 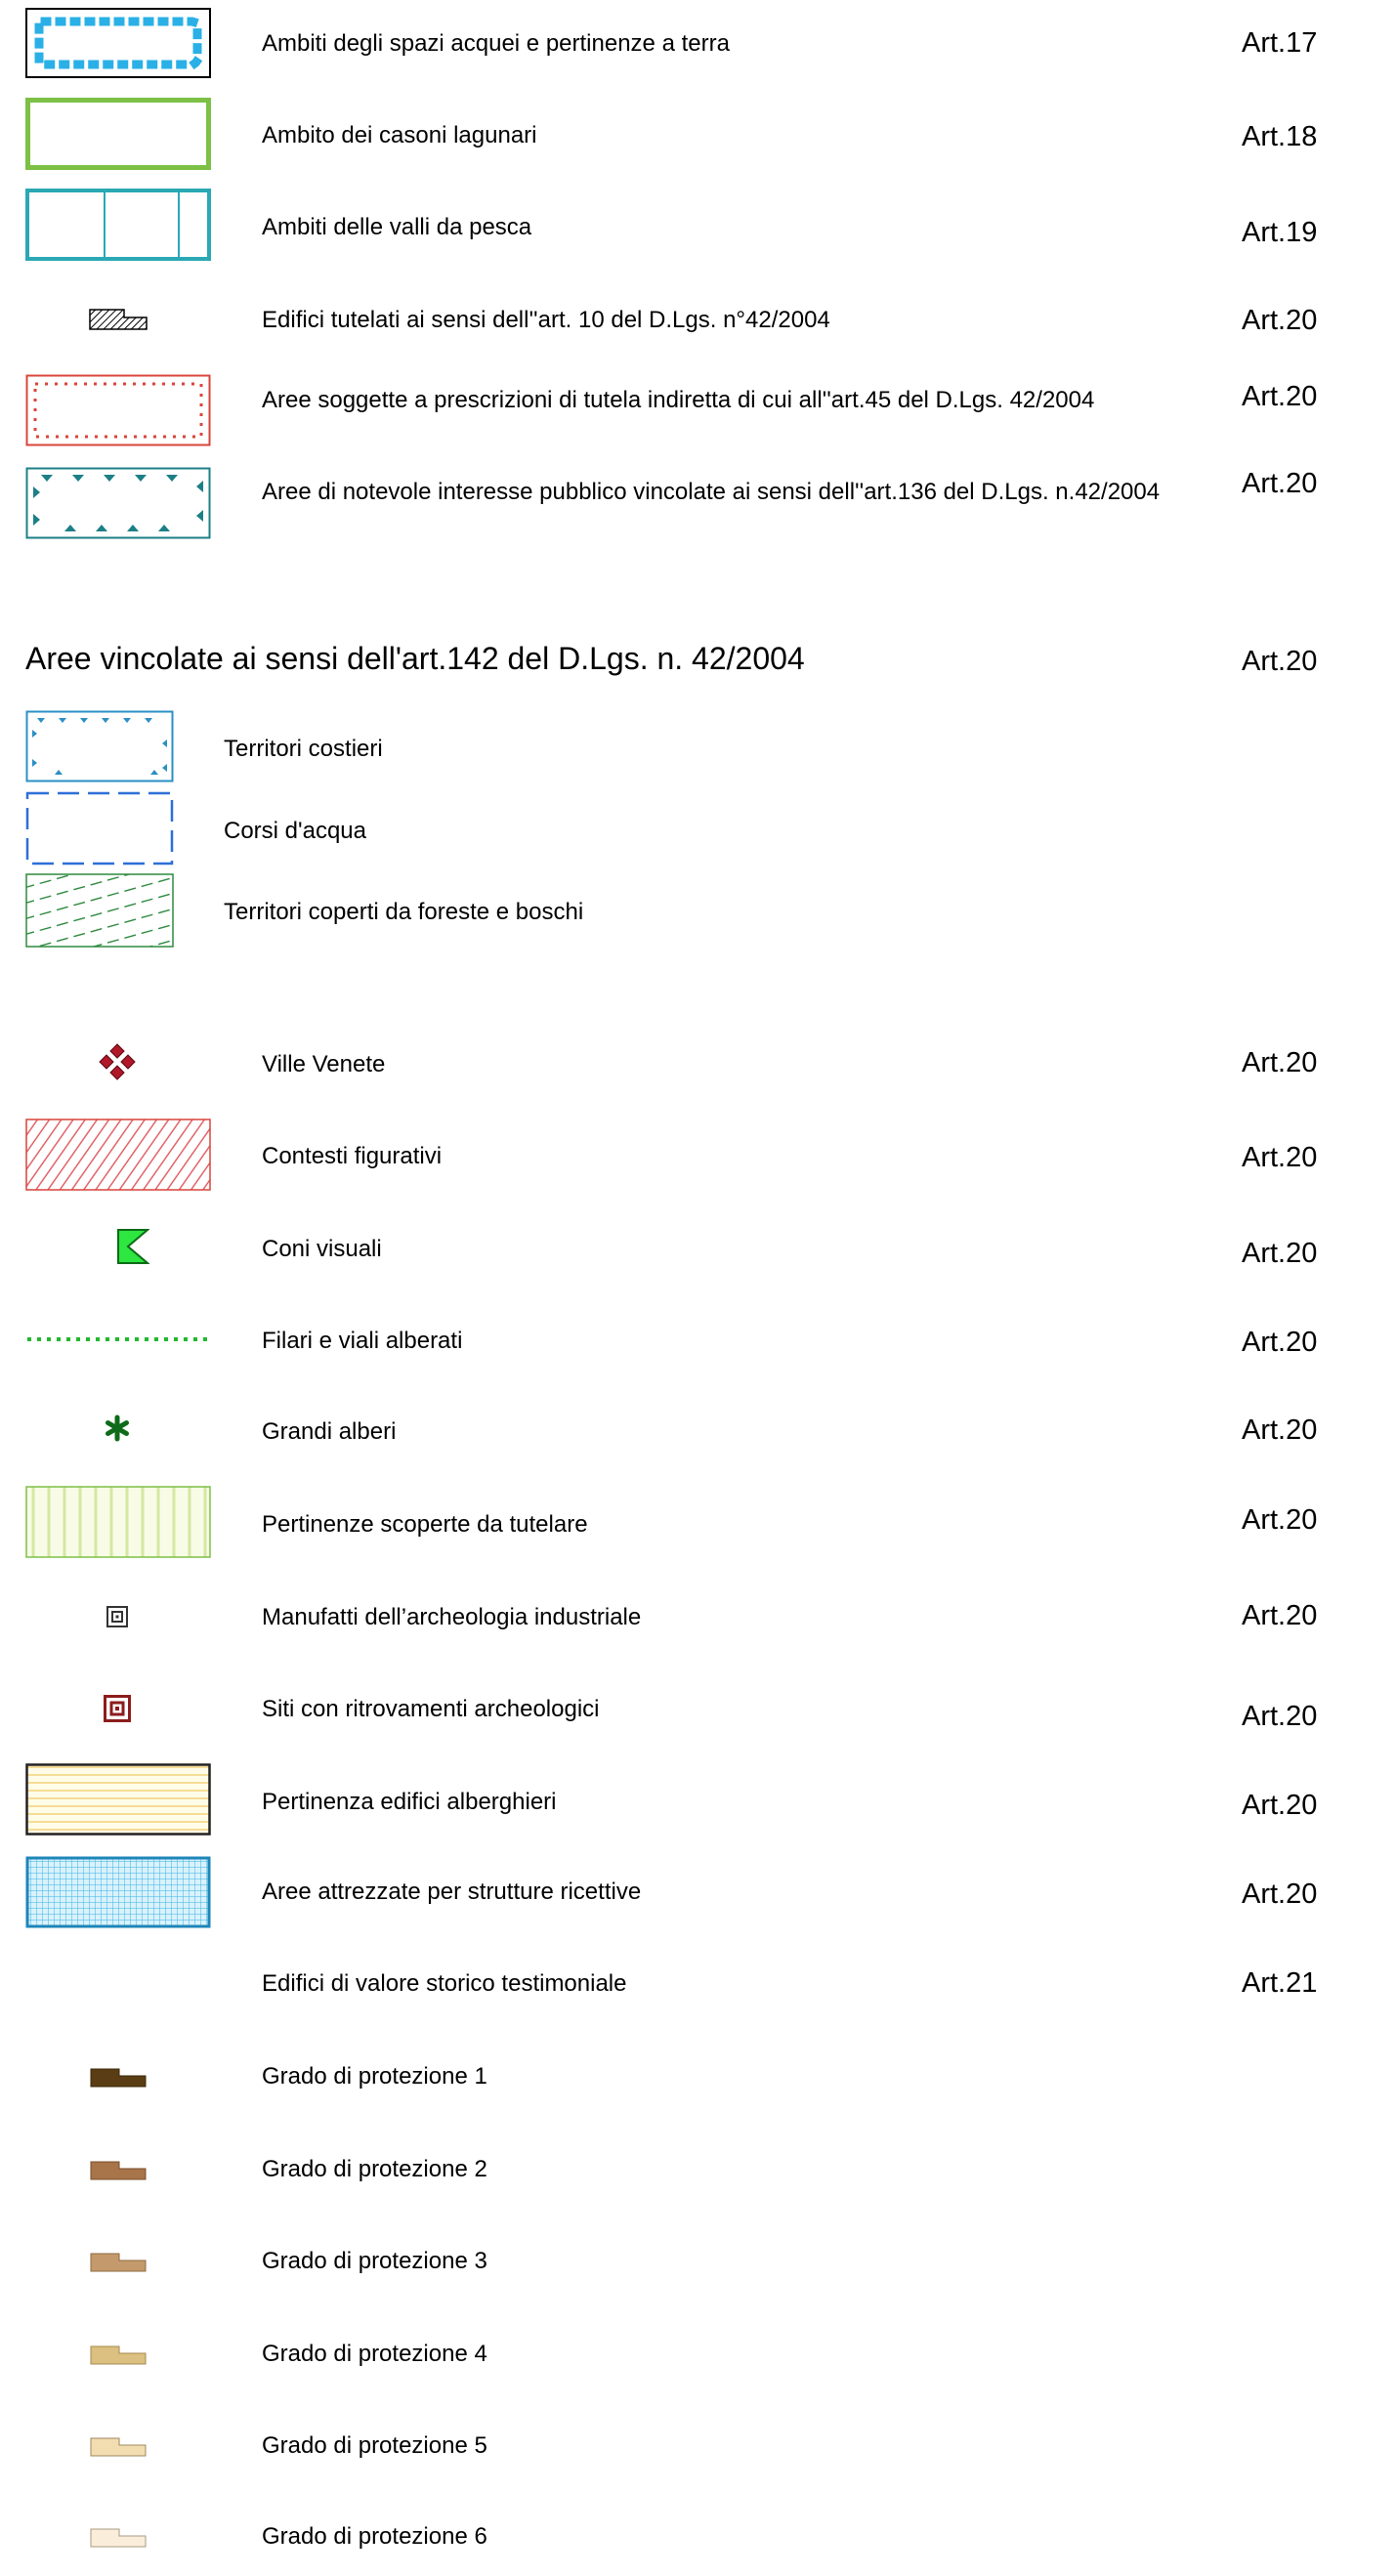 What do you see at coordinates (295, 831) in the screenshot?
I see `legend-label: Corsi d'acqua` at bounding box center [295, 831].